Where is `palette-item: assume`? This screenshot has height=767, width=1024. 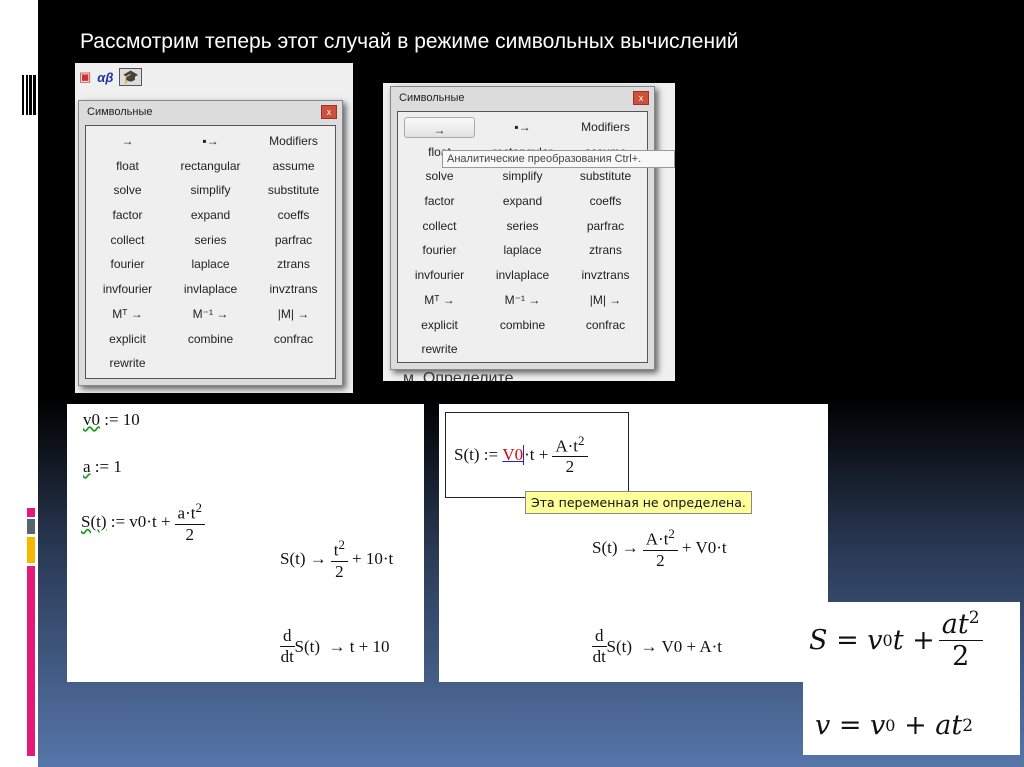 palette-item: assume is located at coordinates (293, 166).